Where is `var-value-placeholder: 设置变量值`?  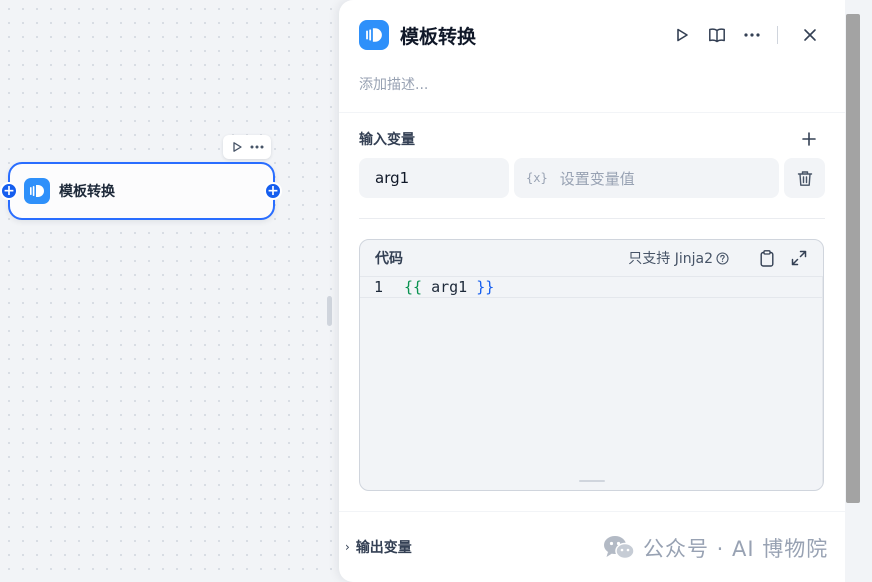
var-value-placeholder: 设置变量值 is located at coordinates (597, 178).